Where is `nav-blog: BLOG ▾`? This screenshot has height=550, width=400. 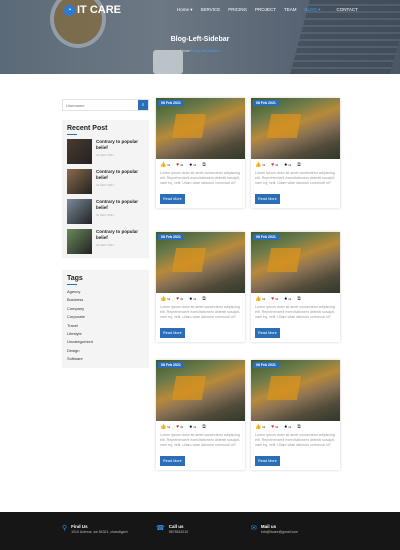
nav-blog: BLOG ▾ is located at coordinates (313, 10).